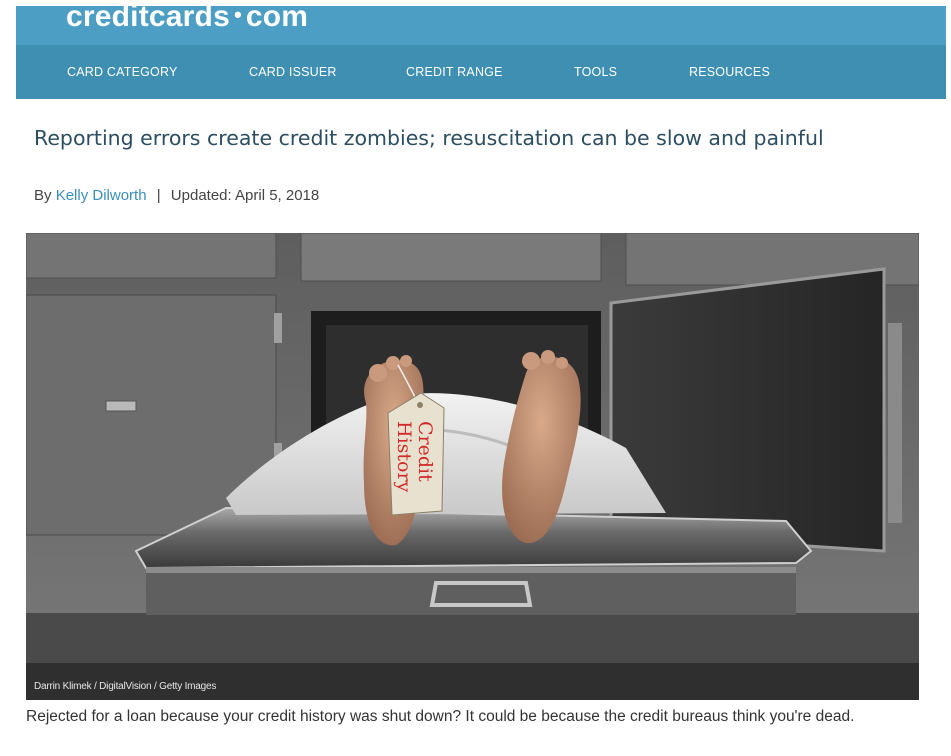  I want to click on nav-card-category: CARD CATEGORY, so click(122, 72).